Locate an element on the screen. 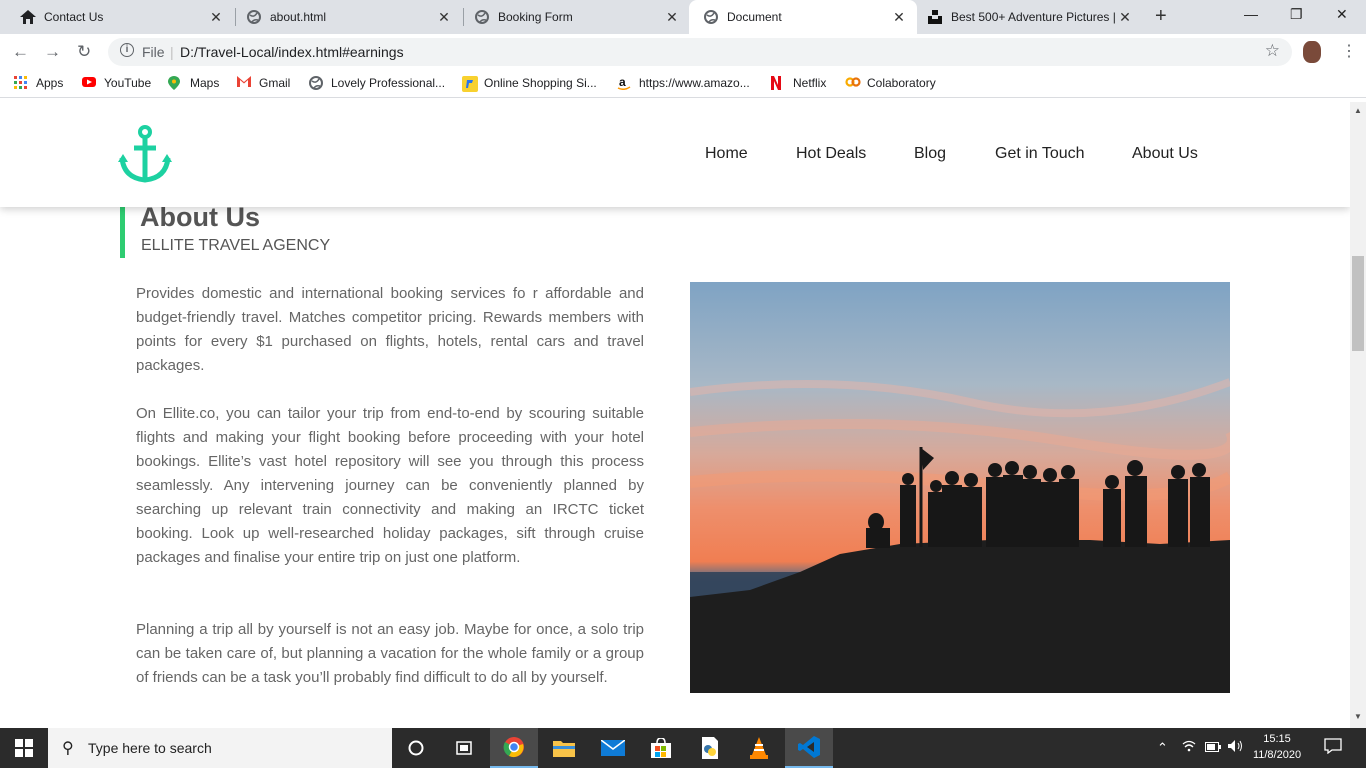  tab-contact-us: Contact Us ✕ is located at coordinates (117, 17).